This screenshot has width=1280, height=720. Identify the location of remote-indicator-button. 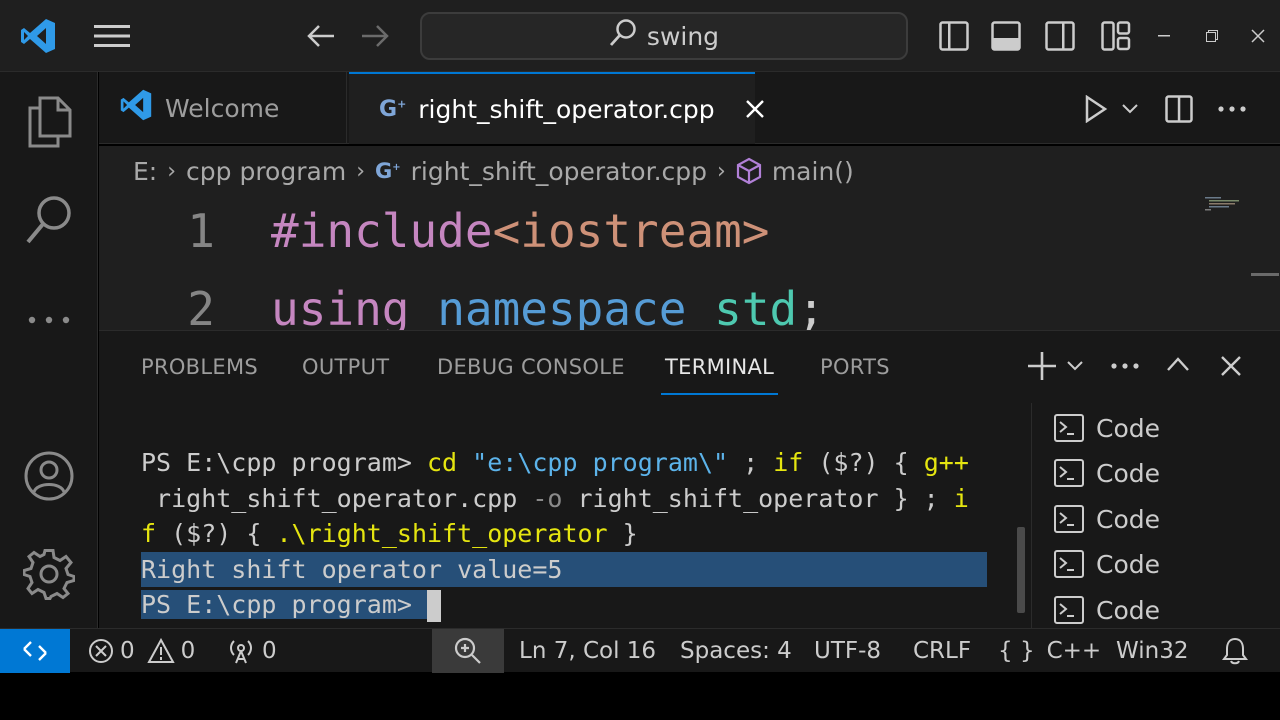
(35, 651).